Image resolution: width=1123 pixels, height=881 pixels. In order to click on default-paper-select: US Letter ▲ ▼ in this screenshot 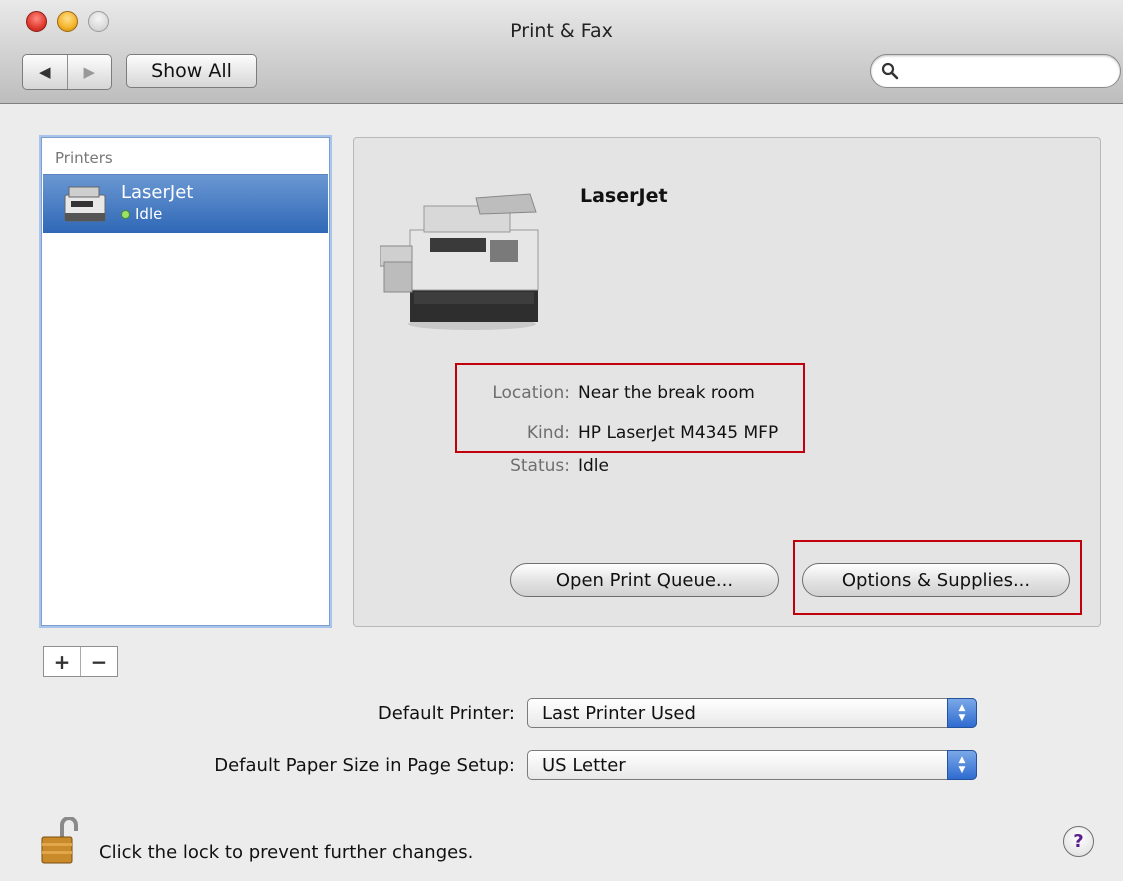, I will do `click(752, 765)`.